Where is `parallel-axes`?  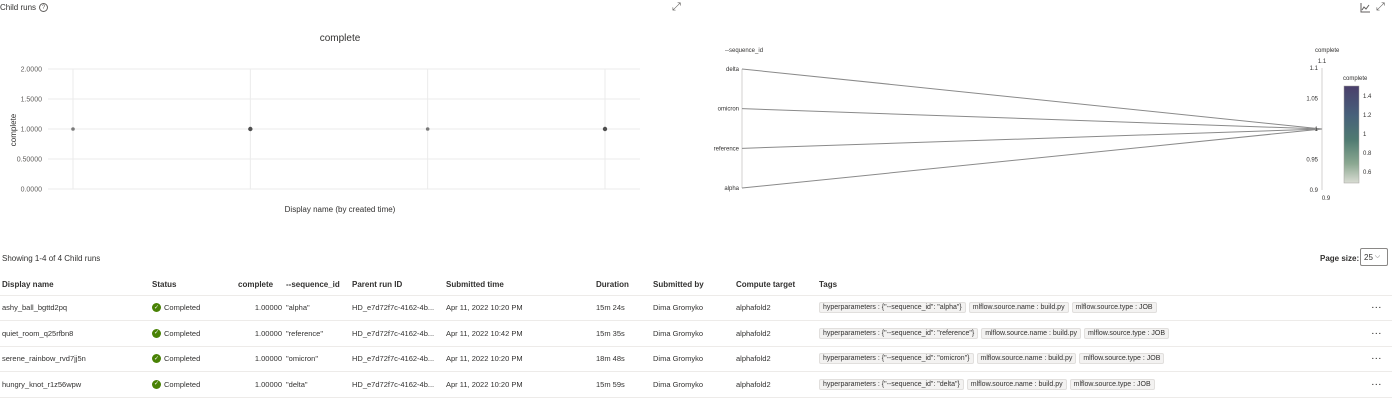 parallel-axes is located at coordinates (1032, 129).